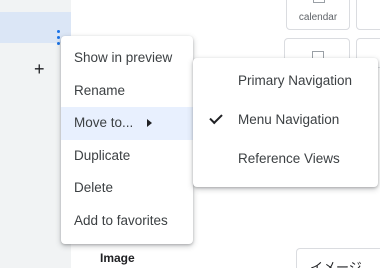 The image size is (380, 268). What do you see at coordinates (368, 15) in the screenshot?
I see `tile` at bounding box center [368, 15].